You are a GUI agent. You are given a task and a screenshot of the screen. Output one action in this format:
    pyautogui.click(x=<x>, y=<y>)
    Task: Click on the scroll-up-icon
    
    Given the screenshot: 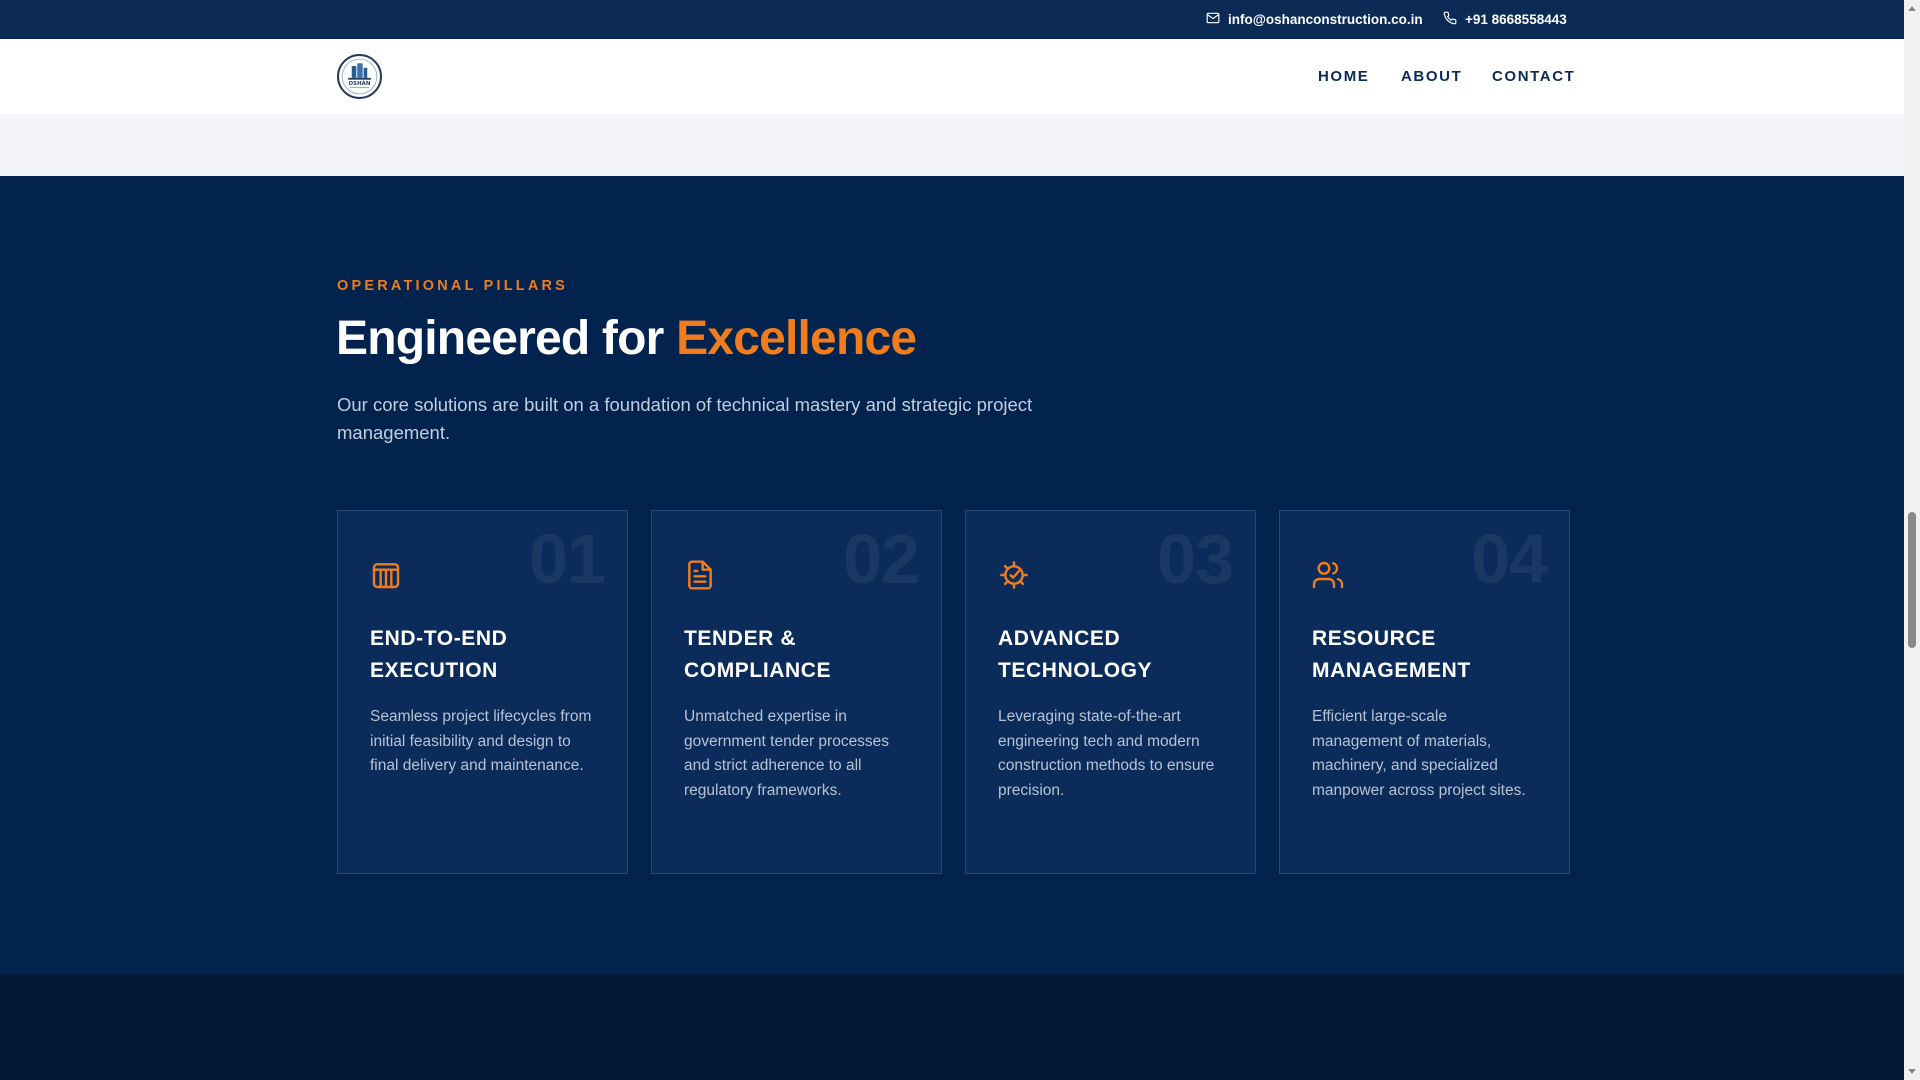 What is the action you would take?
    pyautogui.click(x=1912, y=8)
    